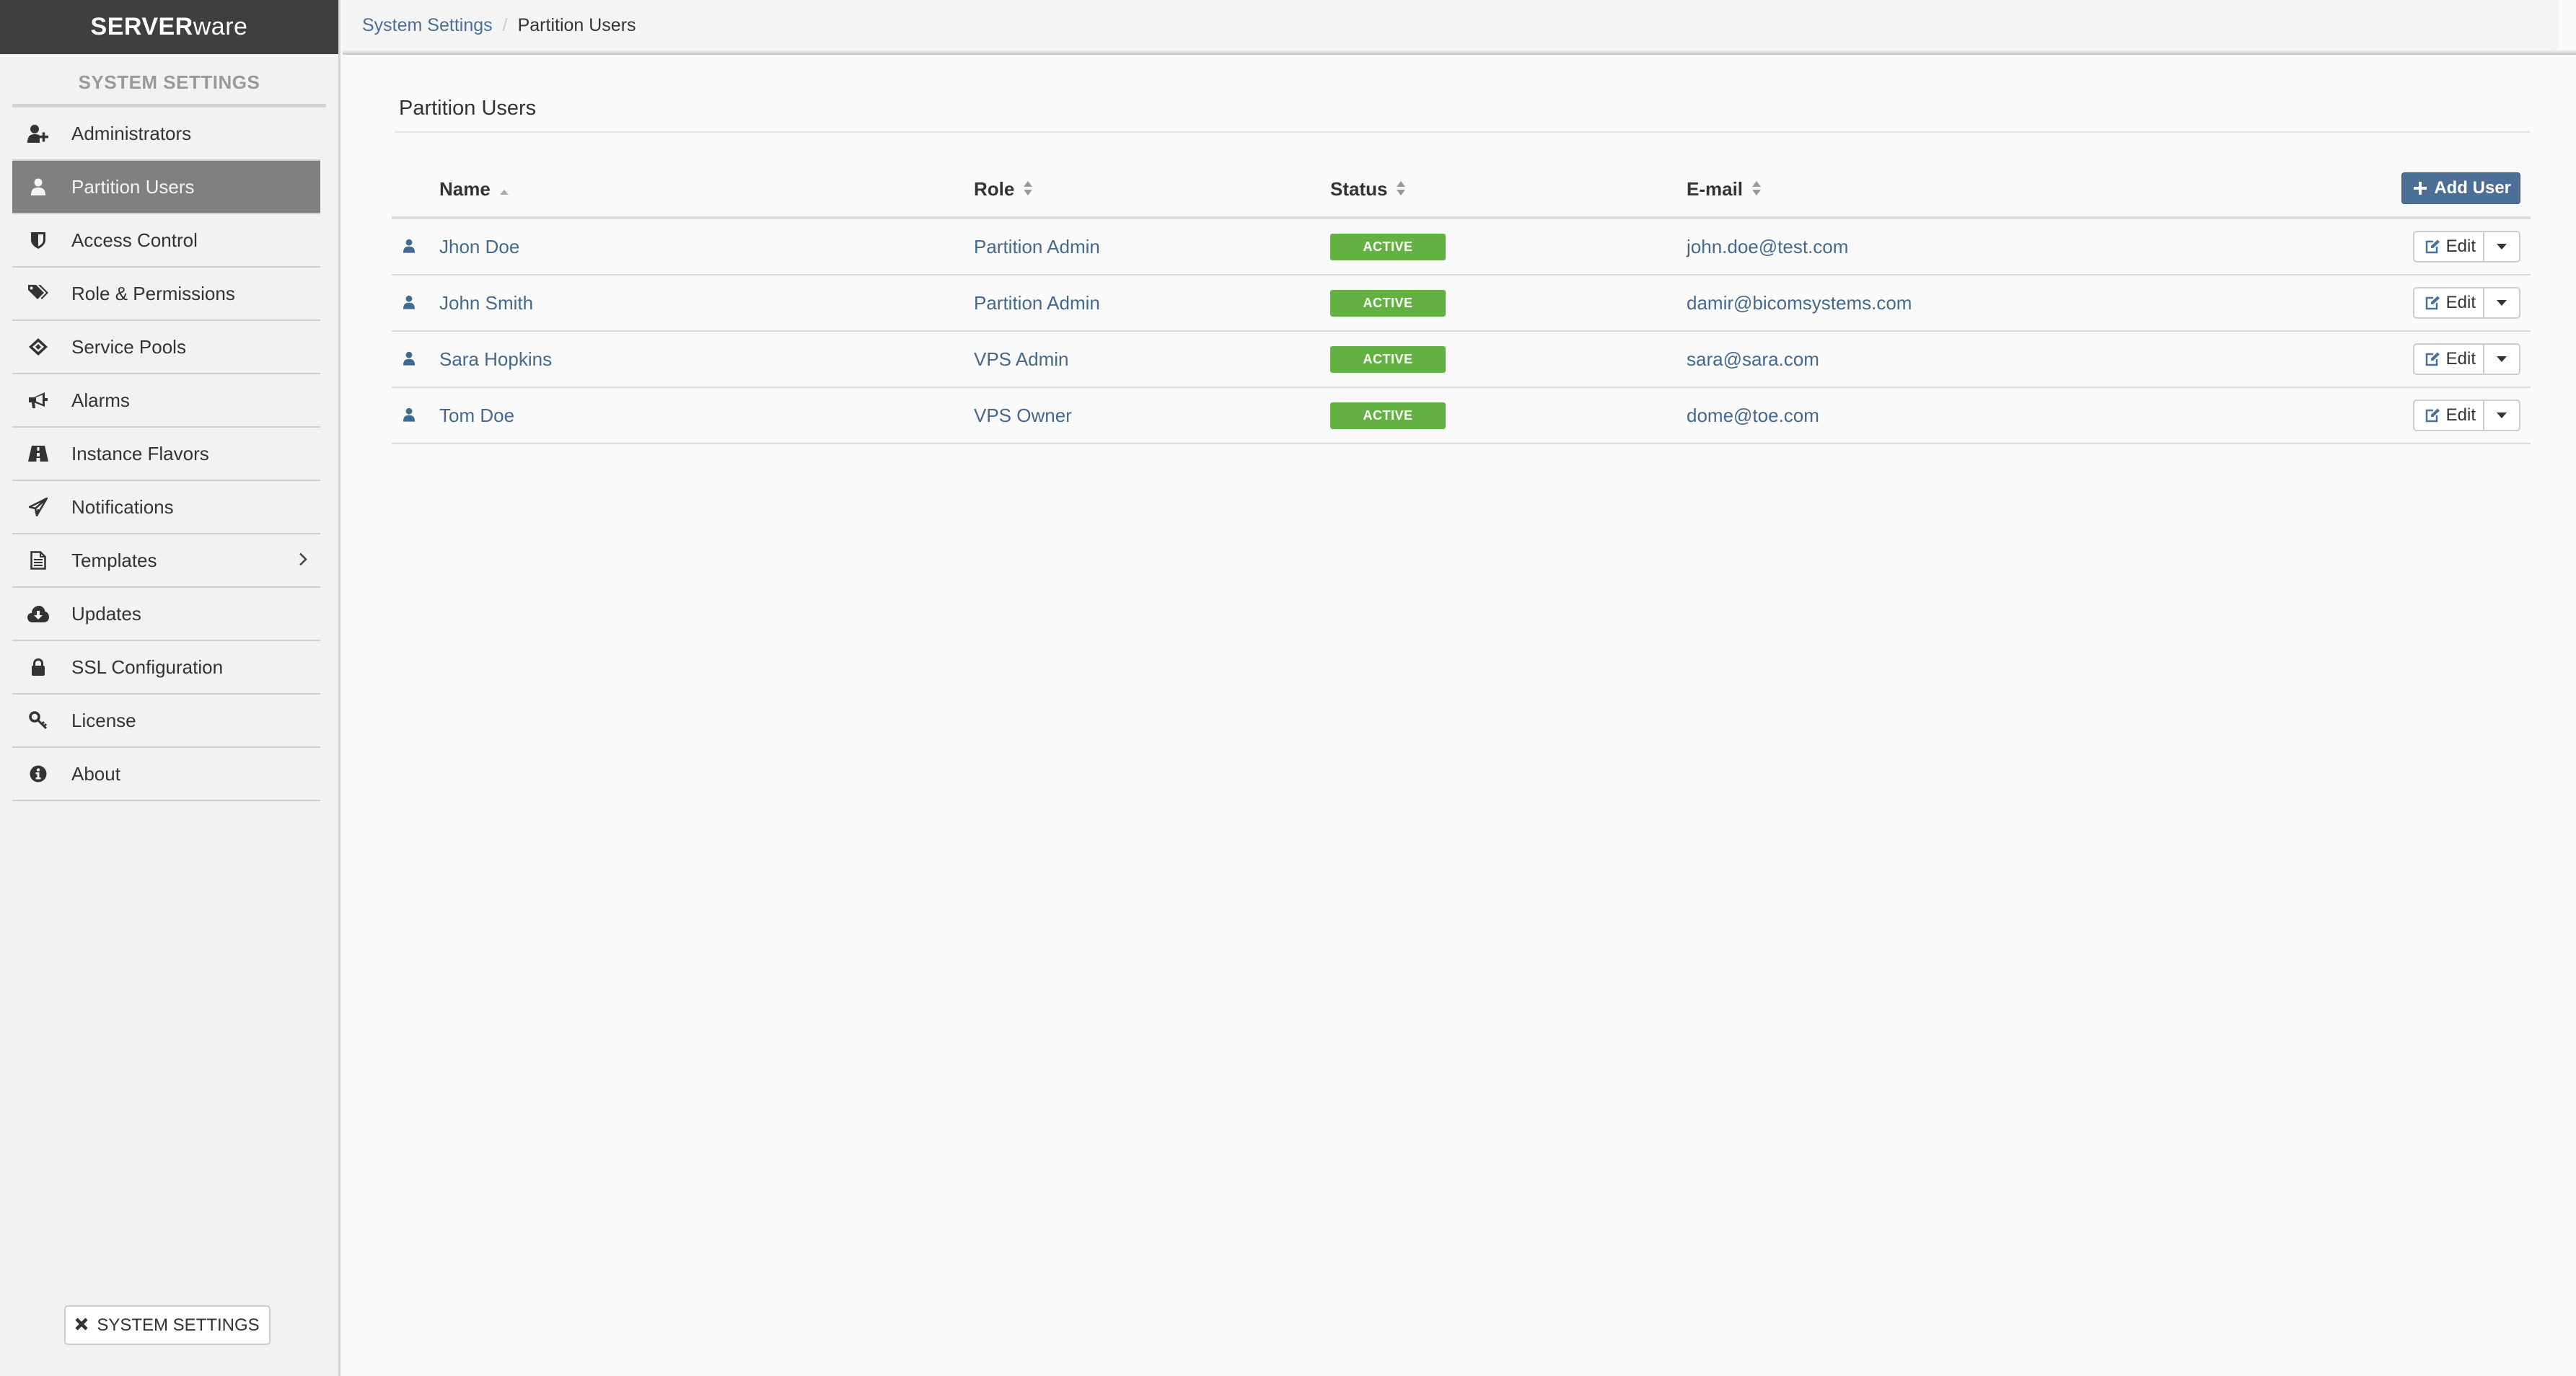  What do you see at coordinates (2472, 188) in the screenshot?
I see `add-user-label: Add User` at bounding box center [2472, 188].